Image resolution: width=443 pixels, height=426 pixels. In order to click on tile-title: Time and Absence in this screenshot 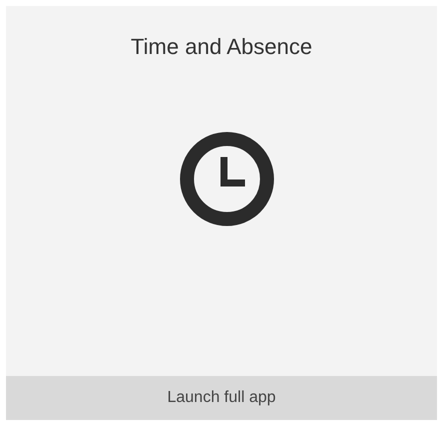, I will do `click(221, 47)`.